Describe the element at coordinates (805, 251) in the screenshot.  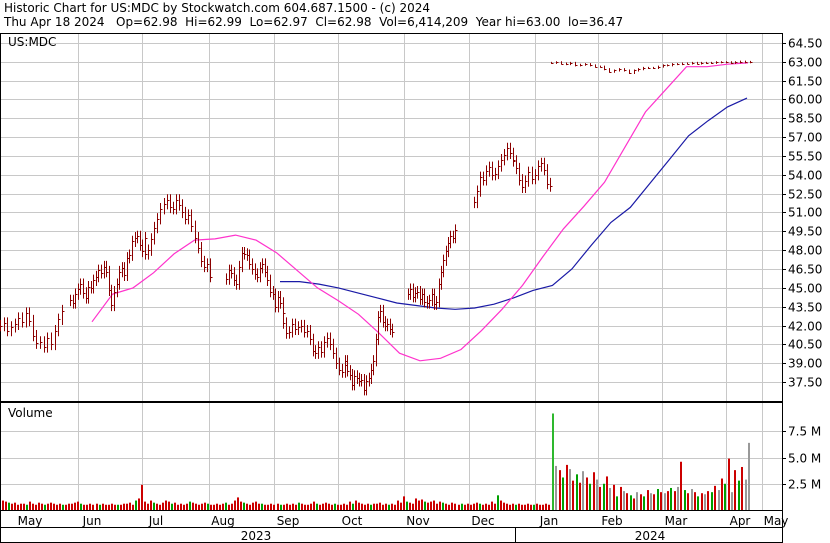
I see `price-tick-label: 48.00` at that location.